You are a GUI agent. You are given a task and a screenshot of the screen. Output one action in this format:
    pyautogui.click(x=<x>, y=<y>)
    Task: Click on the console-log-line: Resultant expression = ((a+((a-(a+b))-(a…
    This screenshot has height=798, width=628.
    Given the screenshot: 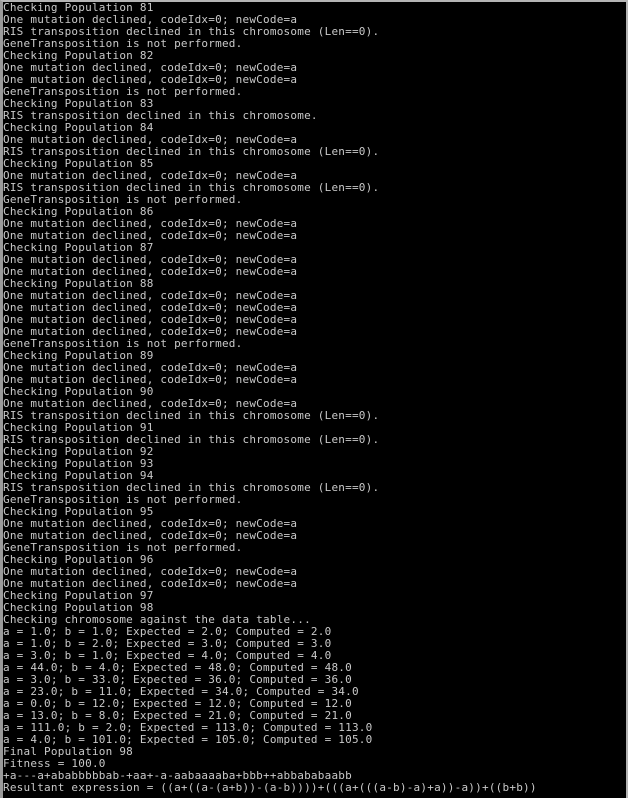 What is the action you would take?
    pyautogui.click(x=270, y=787)
    